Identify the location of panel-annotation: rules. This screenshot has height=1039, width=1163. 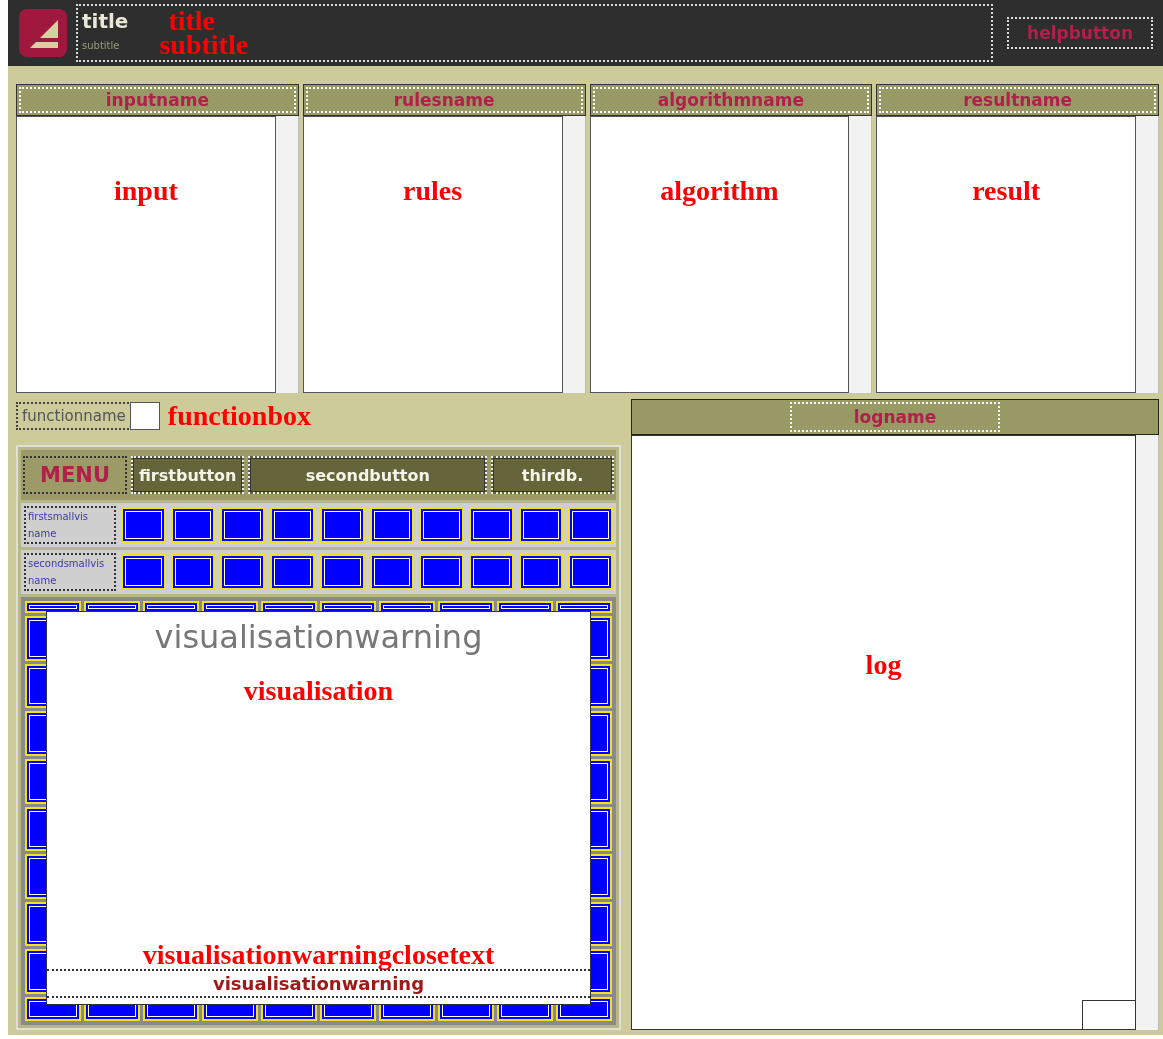
(433, 191).